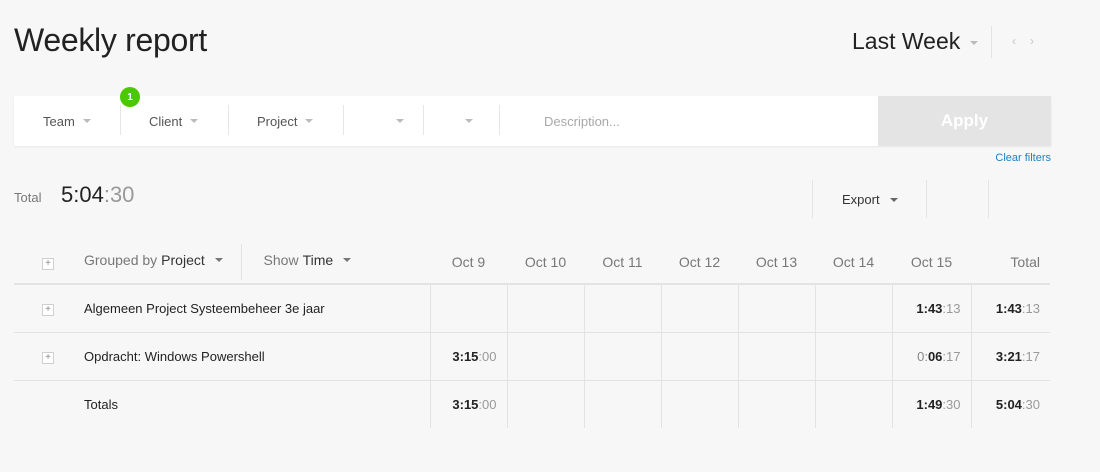  Describe the element at coordinates (699, 262) in the screenshot. I see `column-header-oct-12: Oct 12` at that location.